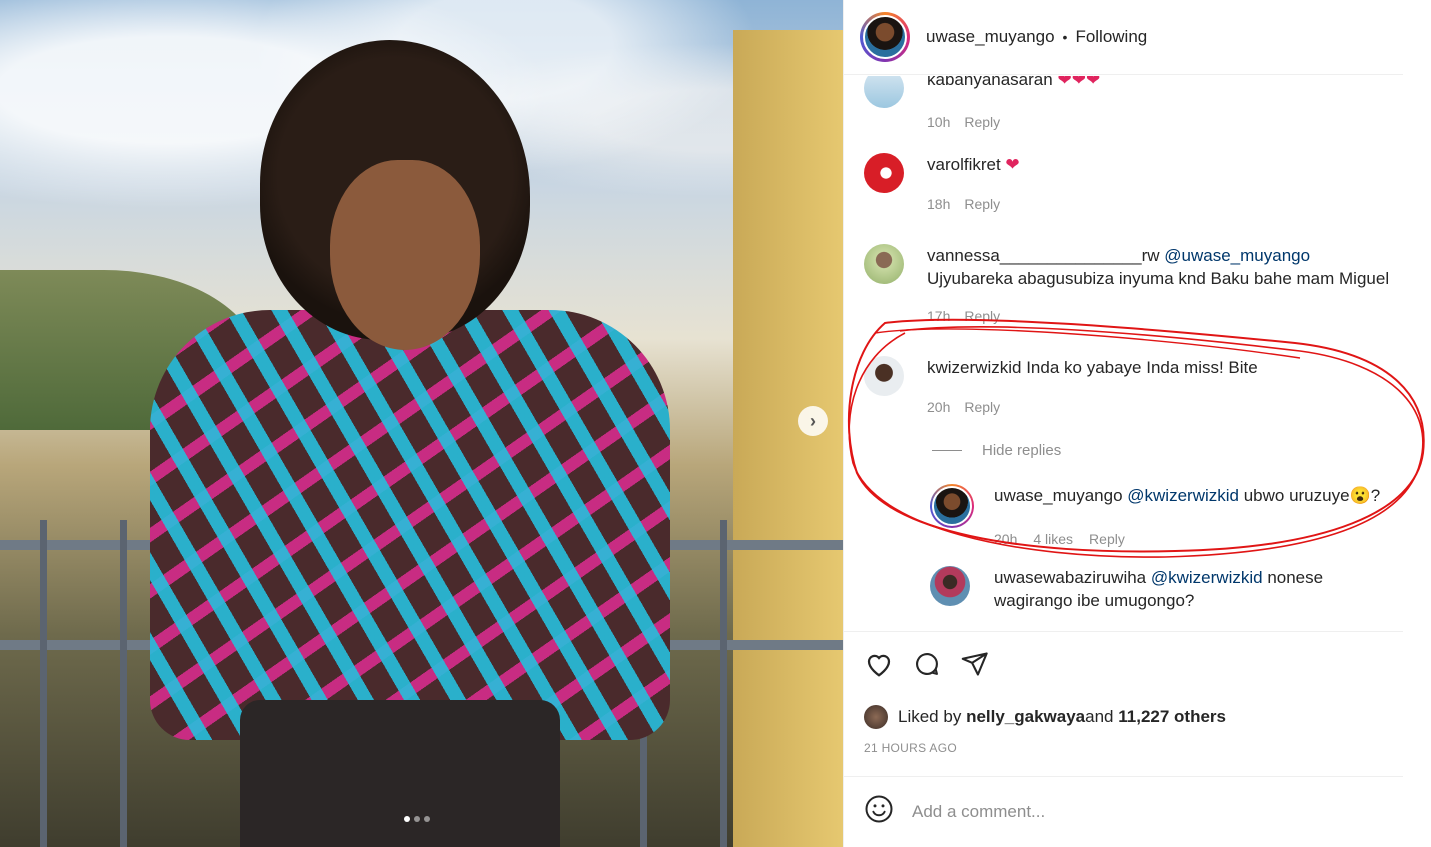 Image resolution: width=1431 pixels, height=847 pixels. What do you see at coordinates (1360, 495) in the screenshot?
I see `astonished-emoji: 😮` at bounding box center [1360, 495].